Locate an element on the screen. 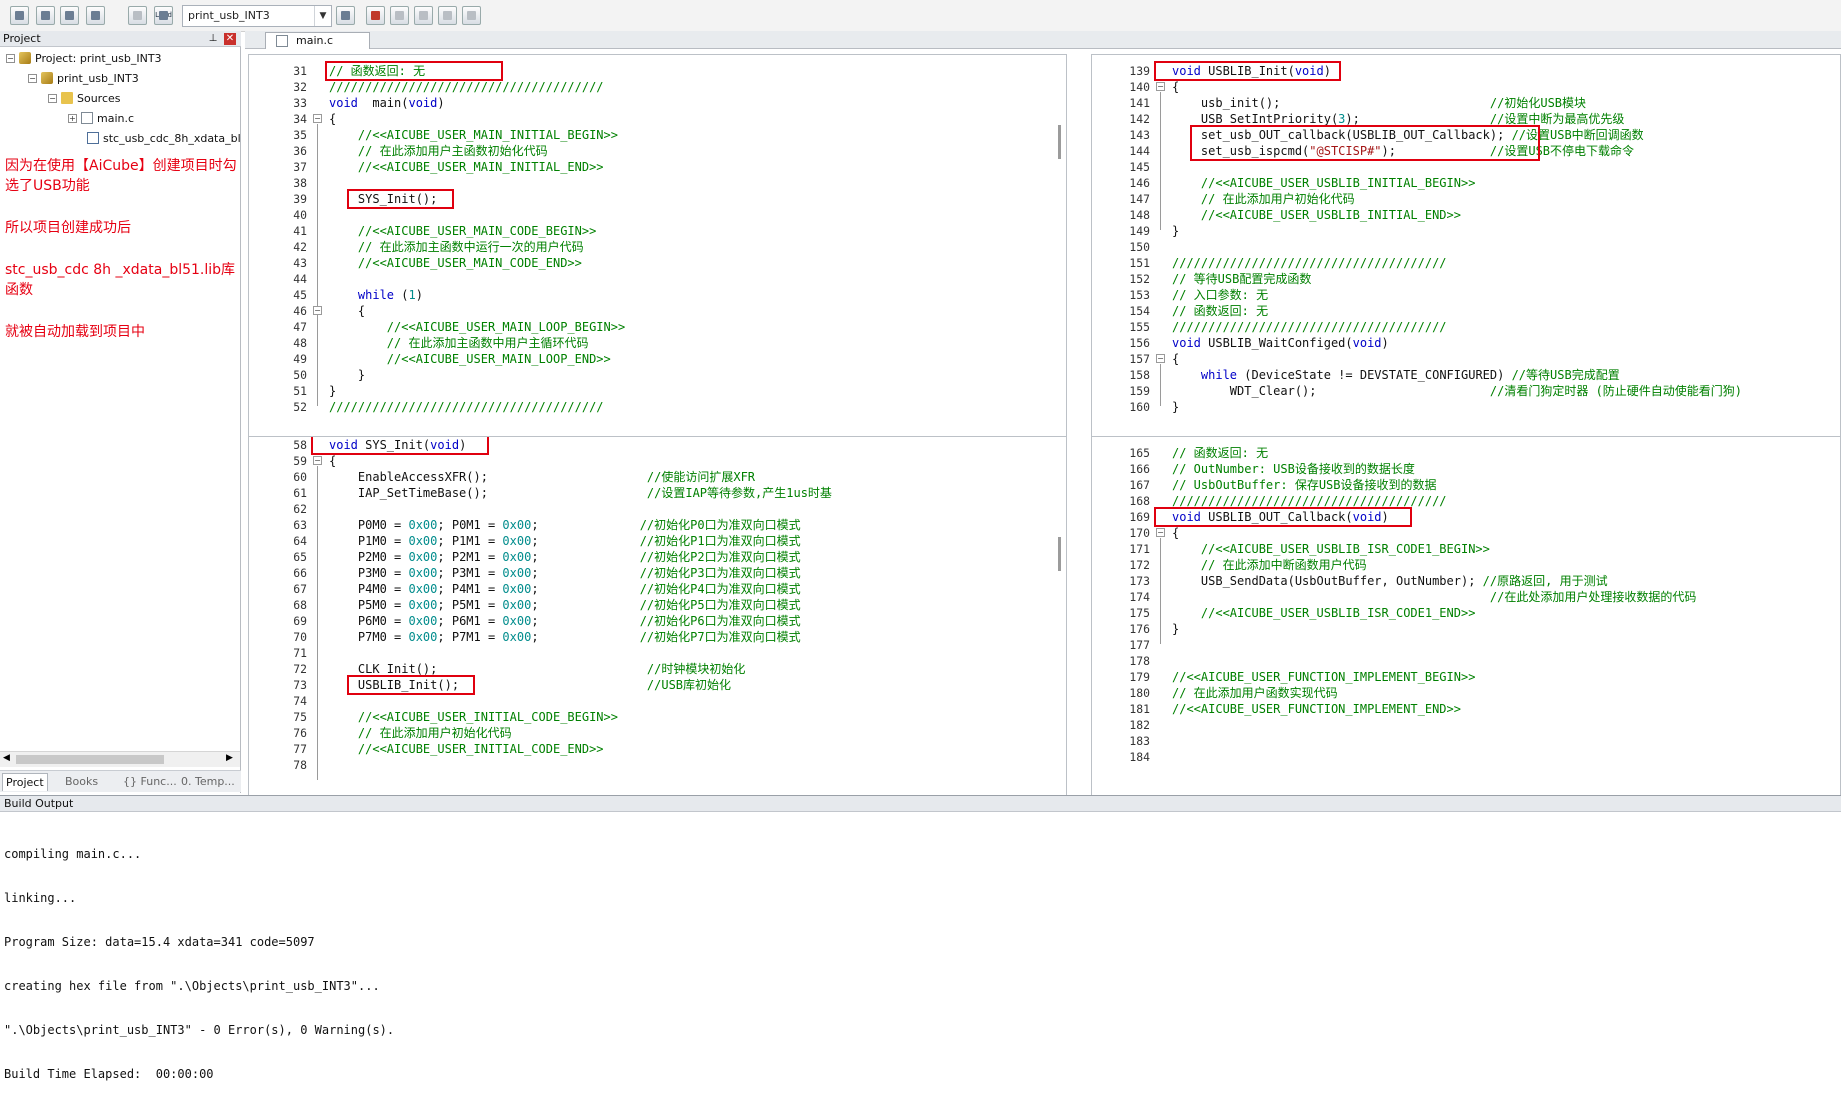  target-options-icon is located at coordinates (345, 15).